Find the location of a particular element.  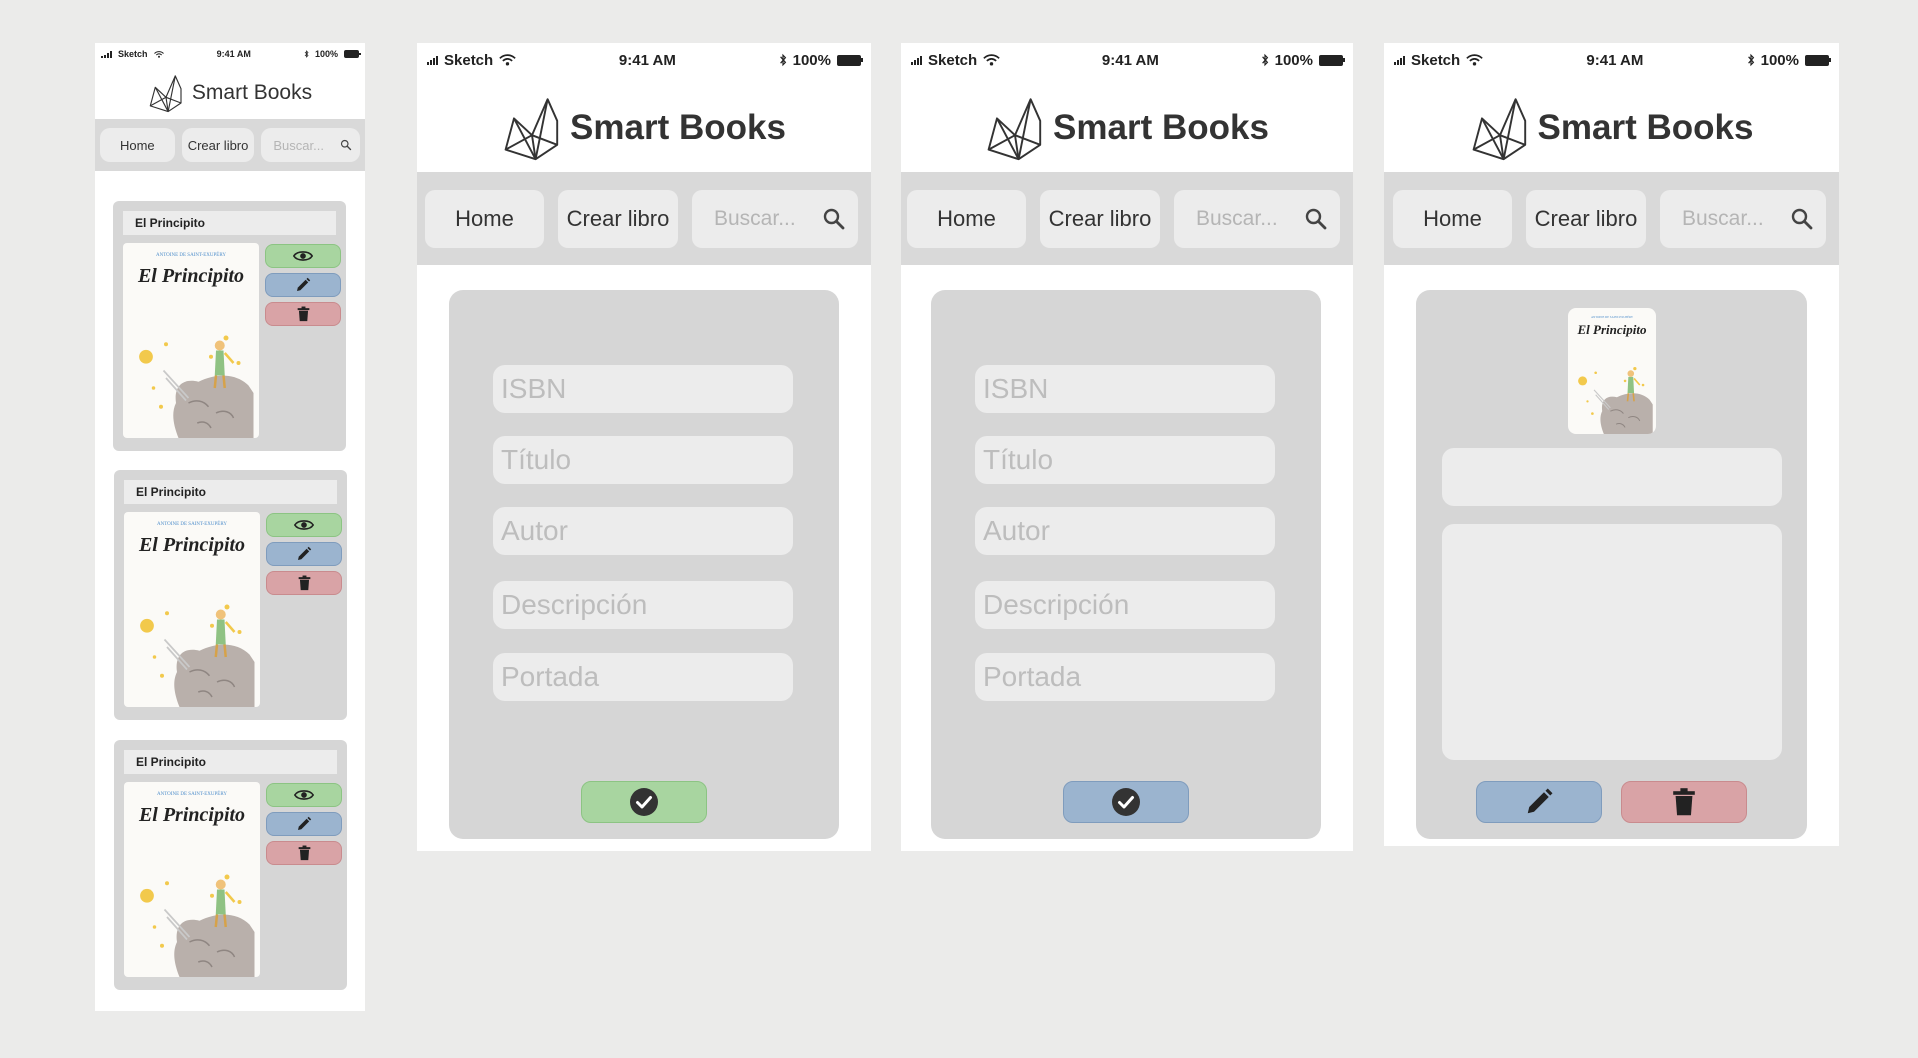

status-bar: Sketch 9:41 AM 100% is located at coordinates (644, 60).